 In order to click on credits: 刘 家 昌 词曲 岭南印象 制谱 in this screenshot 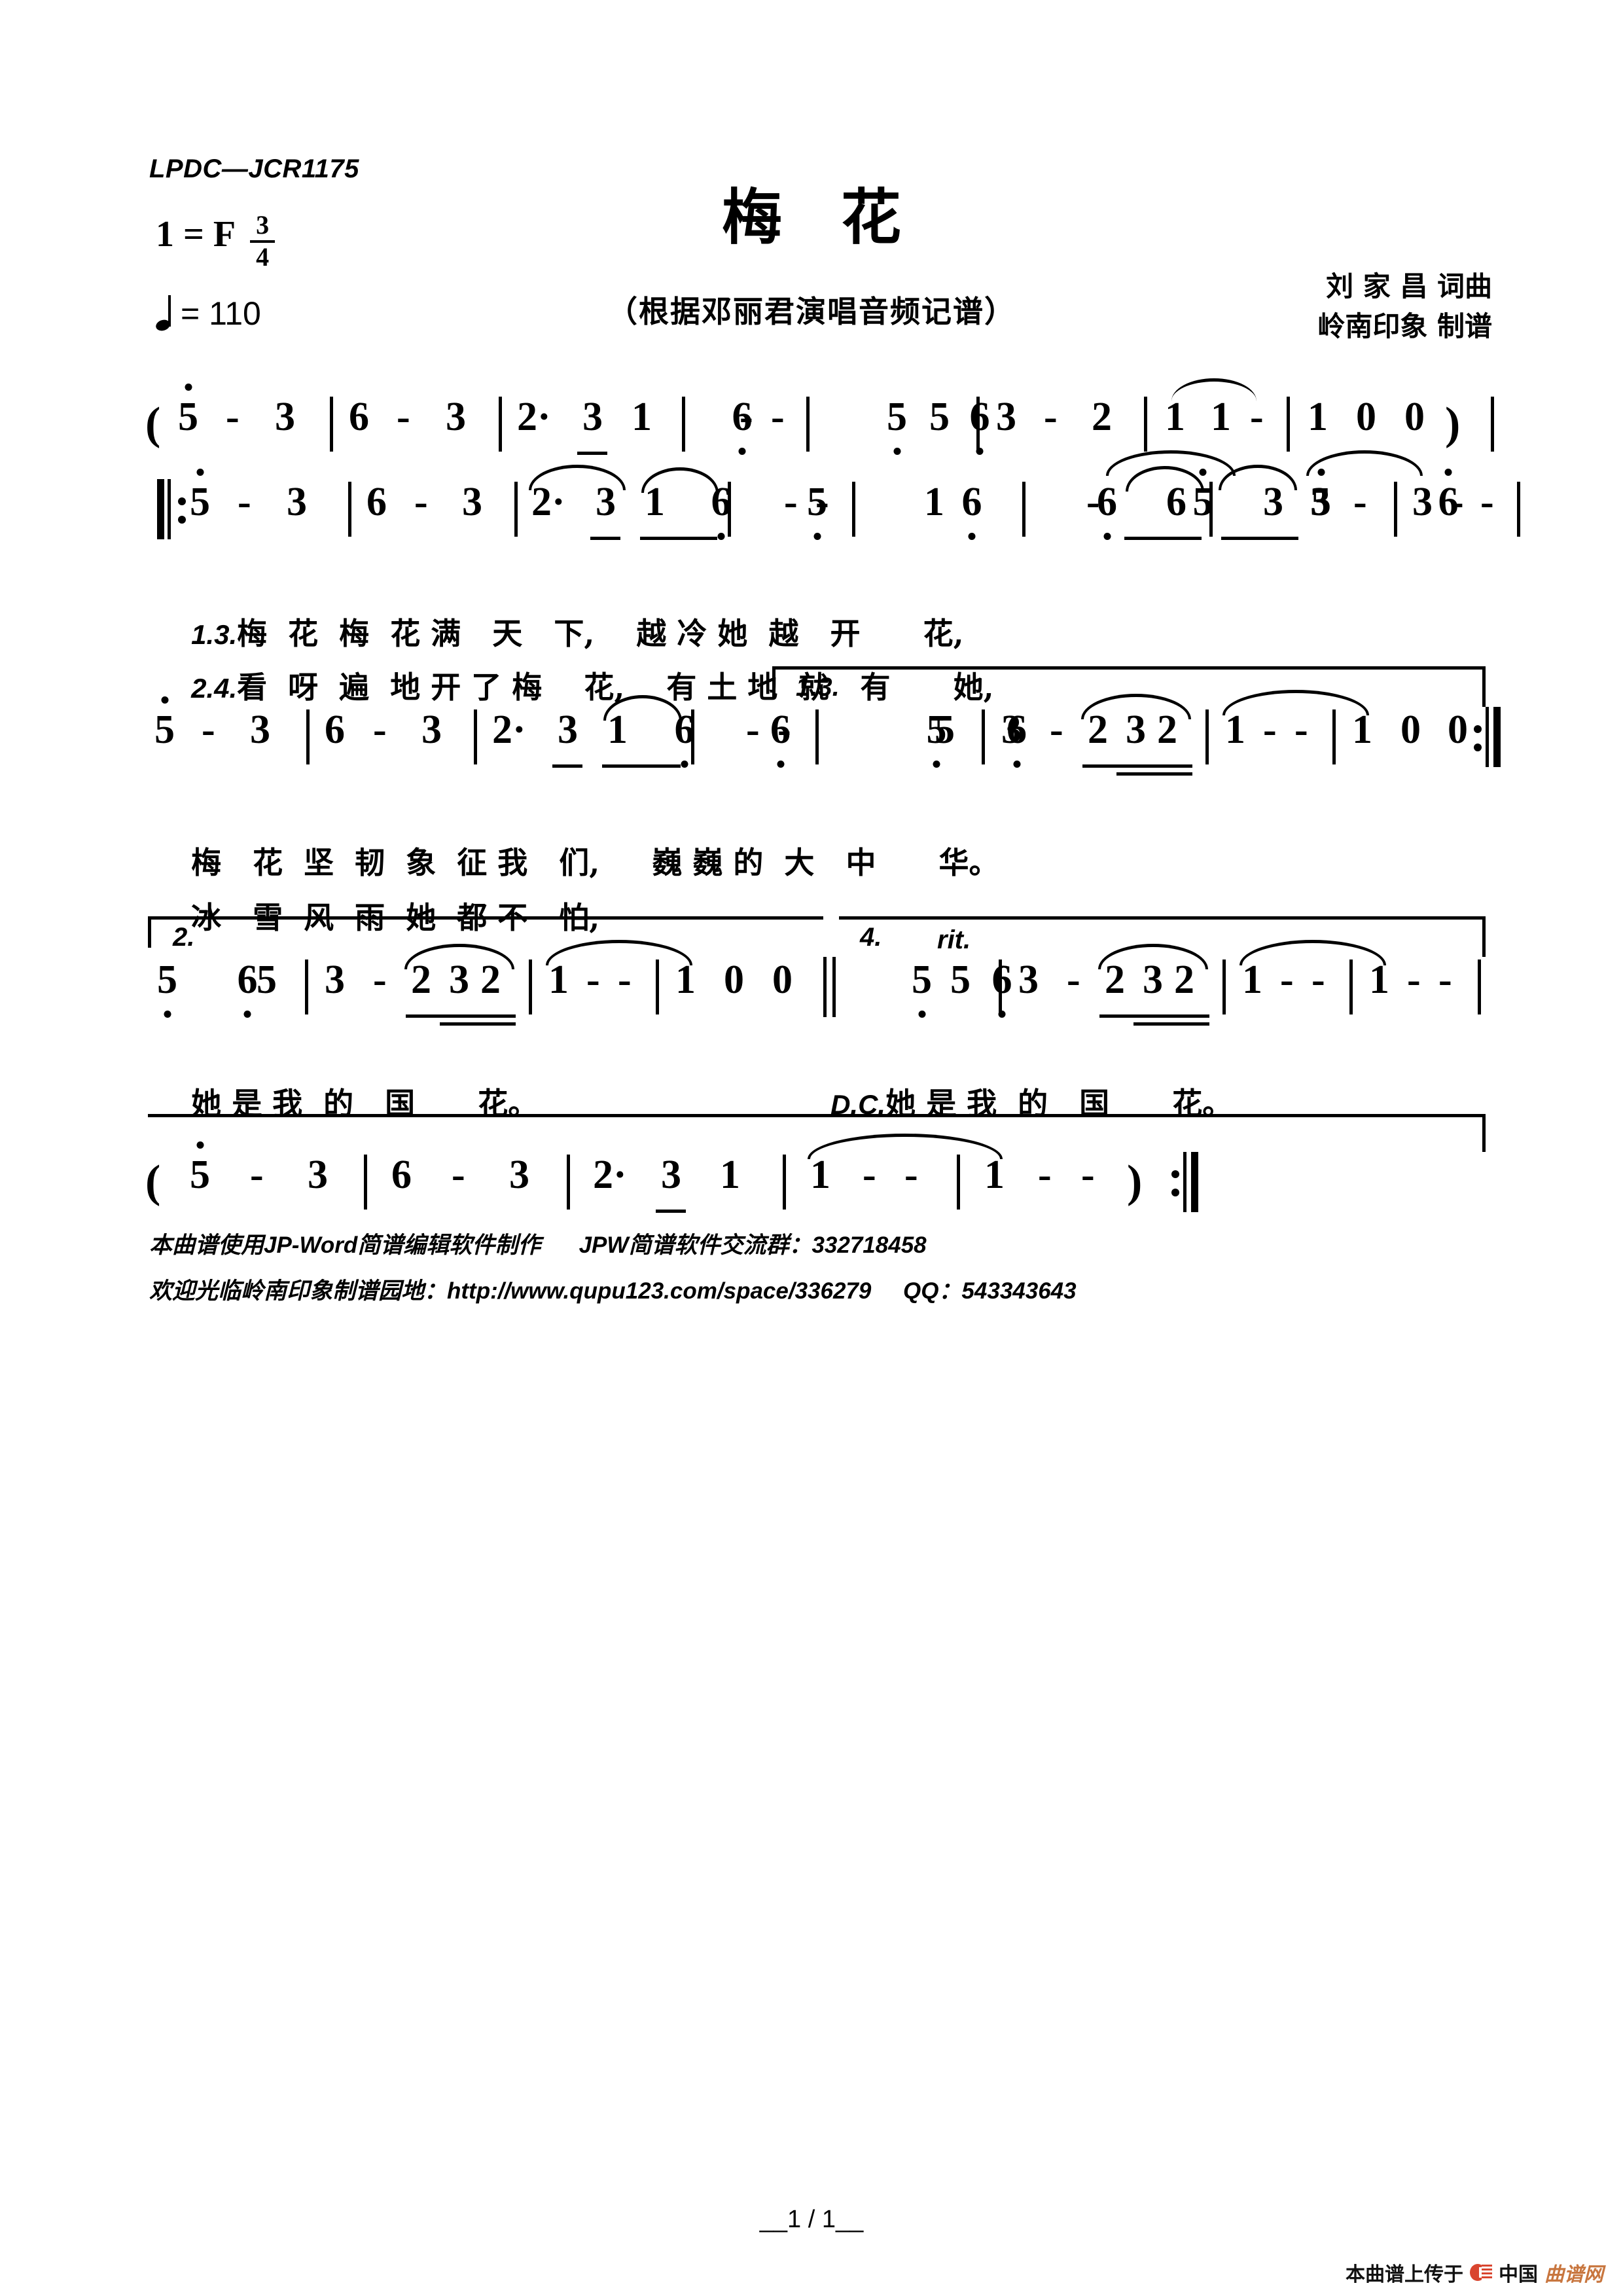, I will do `click(1404, 307)`.